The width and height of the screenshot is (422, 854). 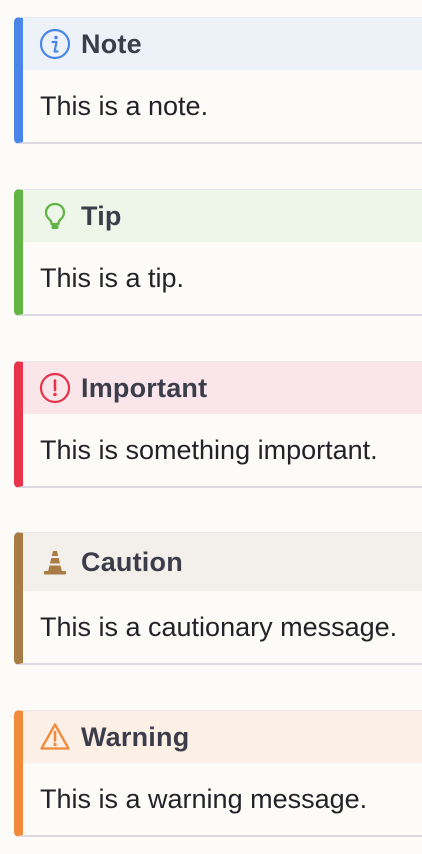 What do you see at coordinates (111, 43) in the screenshot?
I see `callout-title: Note` at bounding box center [111, 43].